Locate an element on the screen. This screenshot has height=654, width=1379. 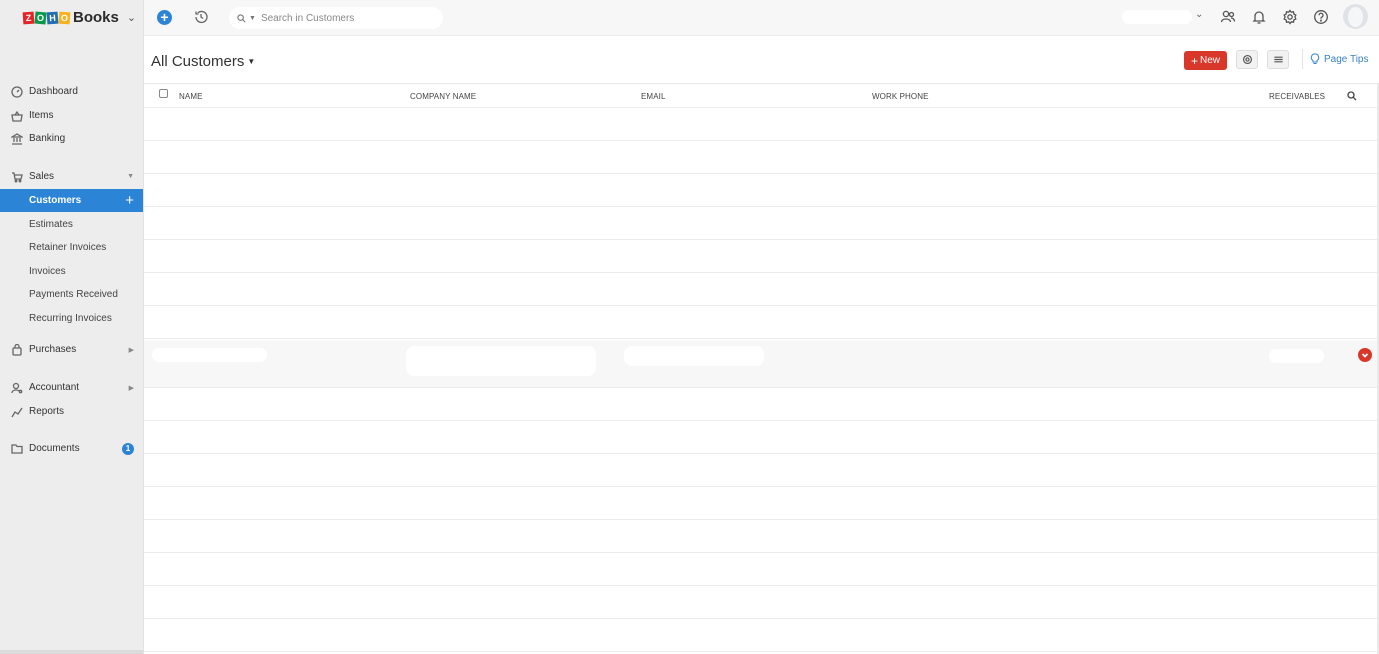
select-all-checkbox is located at coordinates (163, 93).